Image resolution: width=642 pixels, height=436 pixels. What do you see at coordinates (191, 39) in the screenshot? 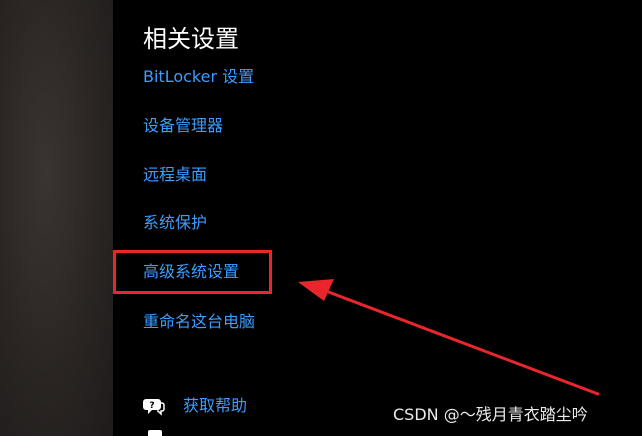
I see `related-settings-heading: 相关设置` at bounding box center [191, 39].